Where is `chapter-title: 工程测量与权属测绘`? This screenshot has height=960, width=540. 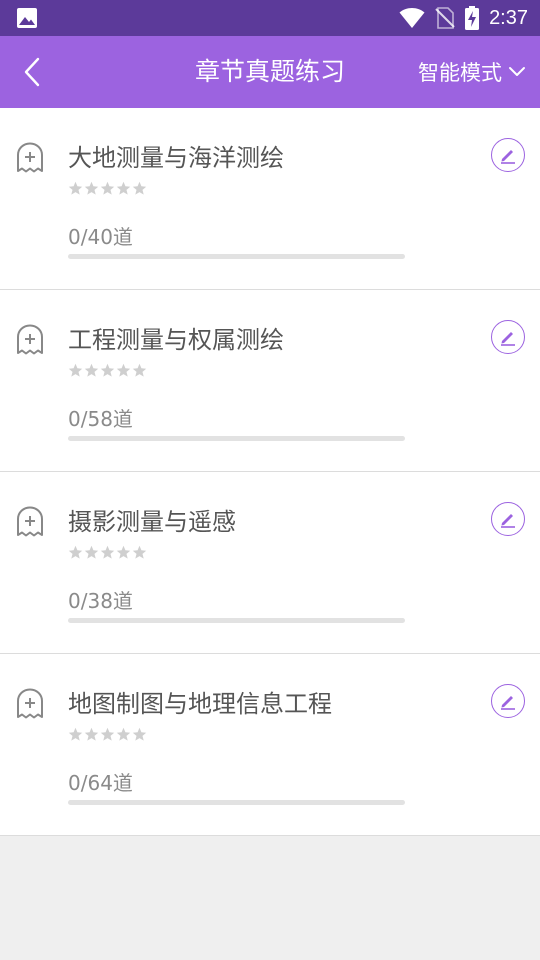
chapter-title: 工程测量与权属测绘 is located at coordinates (176, 340).